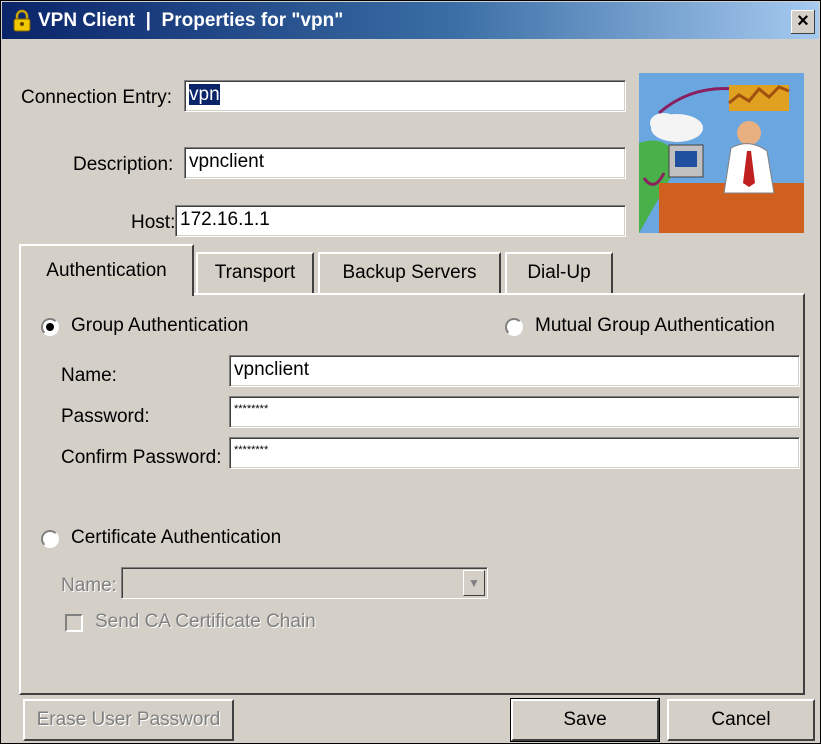  I want to click on password-field: ********, so click(514, 412).